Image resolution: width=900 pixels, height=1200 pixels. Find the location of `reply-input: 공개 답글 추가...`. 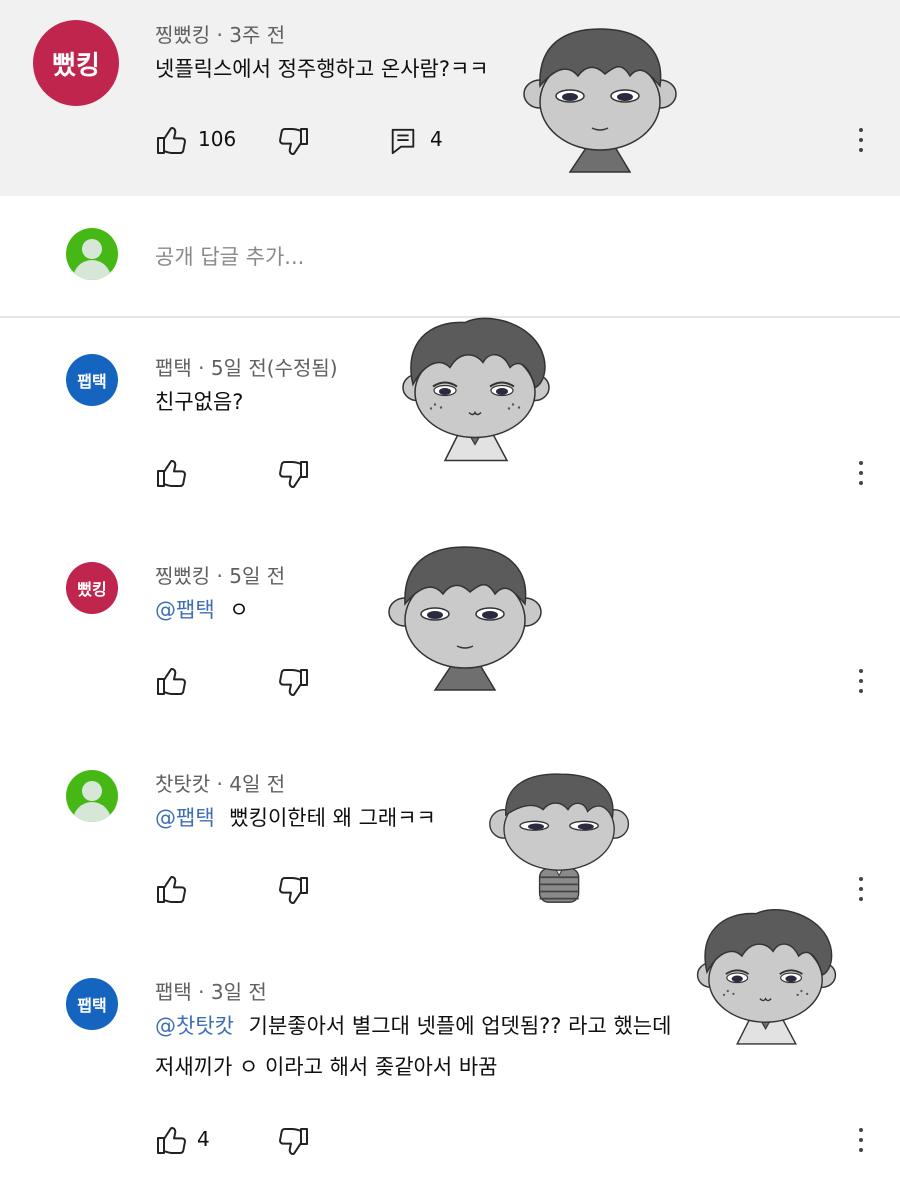

reply-input: 공개 답글 추가... is located at coordinates (229, 256).